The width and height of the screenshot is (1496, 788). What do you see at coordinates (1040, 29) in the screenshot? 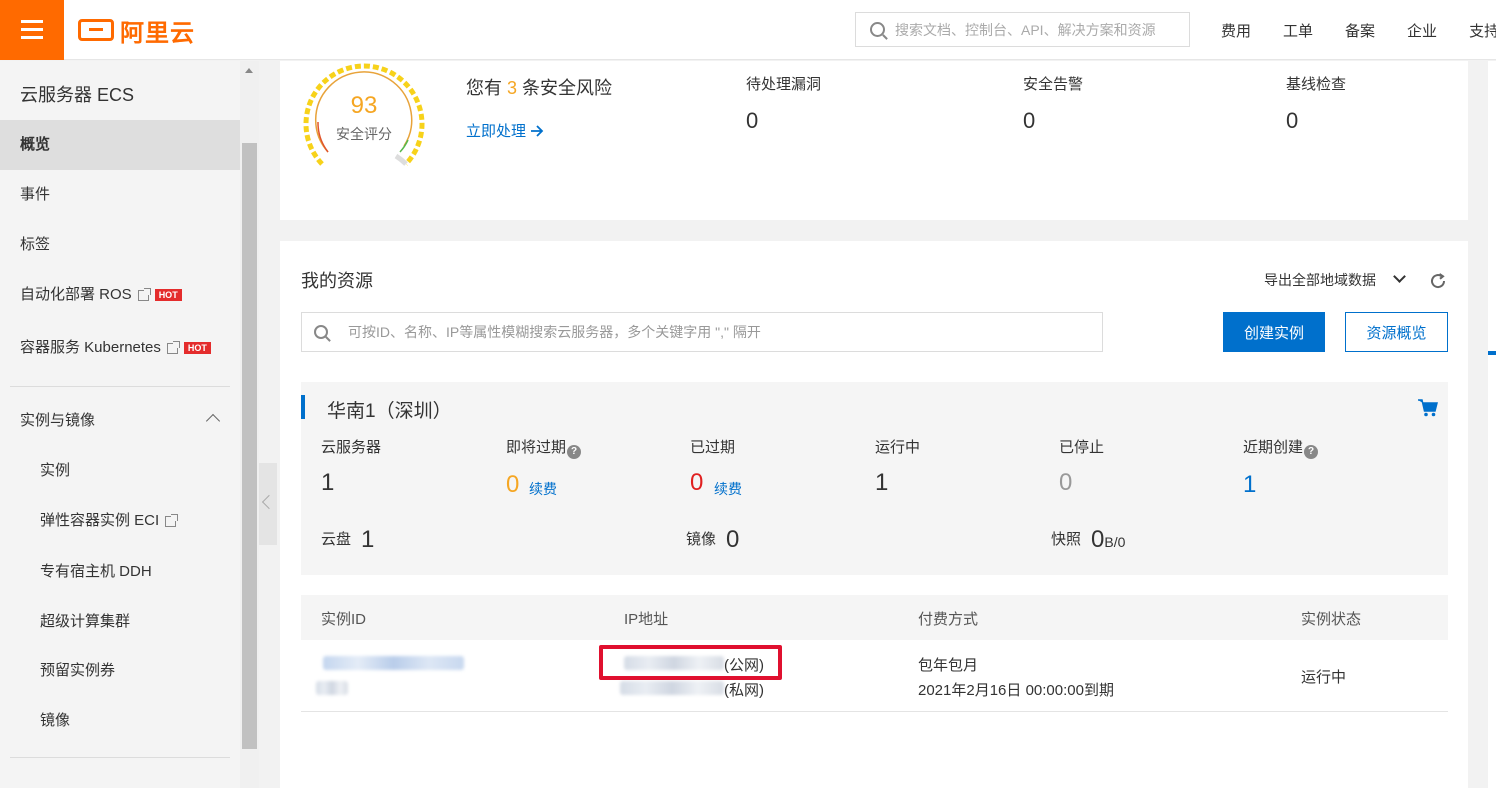
I see `global-search-input` at bounding box center [1040, 29].